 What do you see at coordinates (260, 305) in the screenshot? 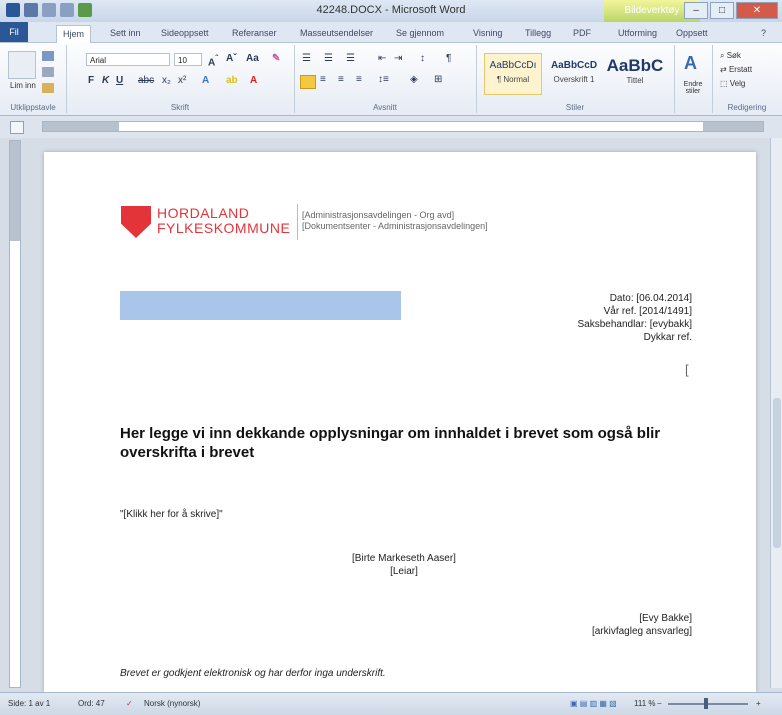
I see `address-placeholder` at bounding box center [260, 305].